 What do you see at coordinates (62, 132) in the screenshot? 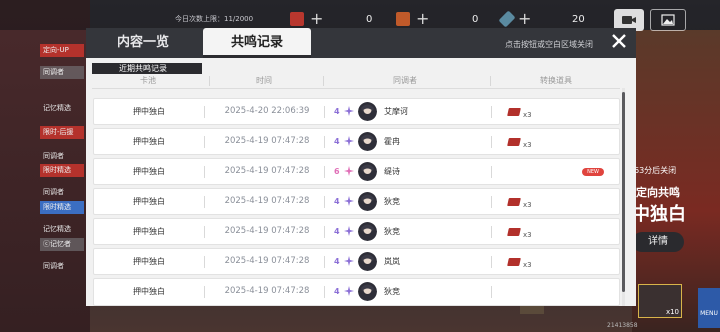
I see `sidebar-item: 限时-后援` at bounding box center [62, 132].